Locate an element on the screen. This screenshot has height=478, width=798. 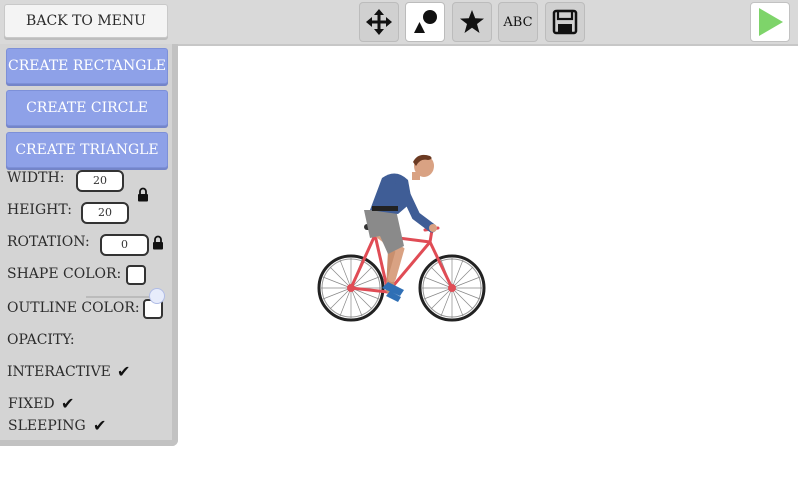
joints-tool-button is located at coordinates (472, 22).